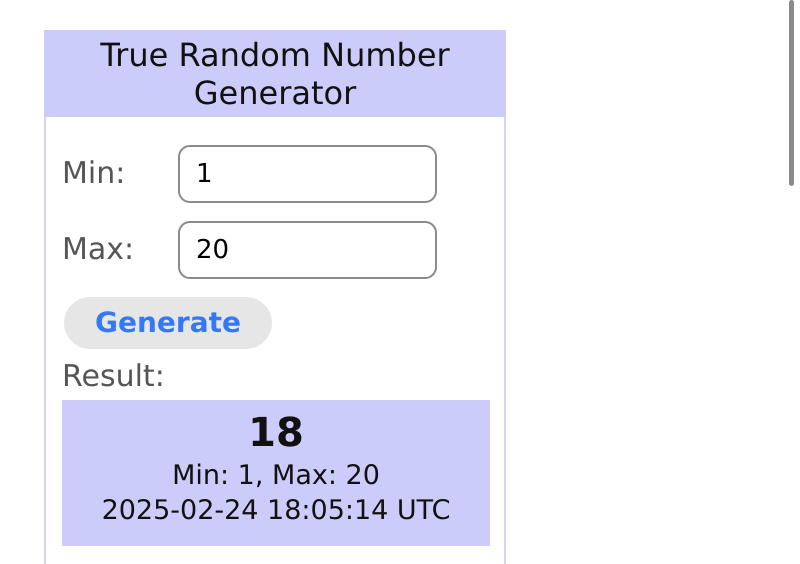 This screenshot has height=564, width=800. What do you see at coordinates (94, 174) in the screenshot?
I see `field-label: Min:` at bounding box center [94, 174].